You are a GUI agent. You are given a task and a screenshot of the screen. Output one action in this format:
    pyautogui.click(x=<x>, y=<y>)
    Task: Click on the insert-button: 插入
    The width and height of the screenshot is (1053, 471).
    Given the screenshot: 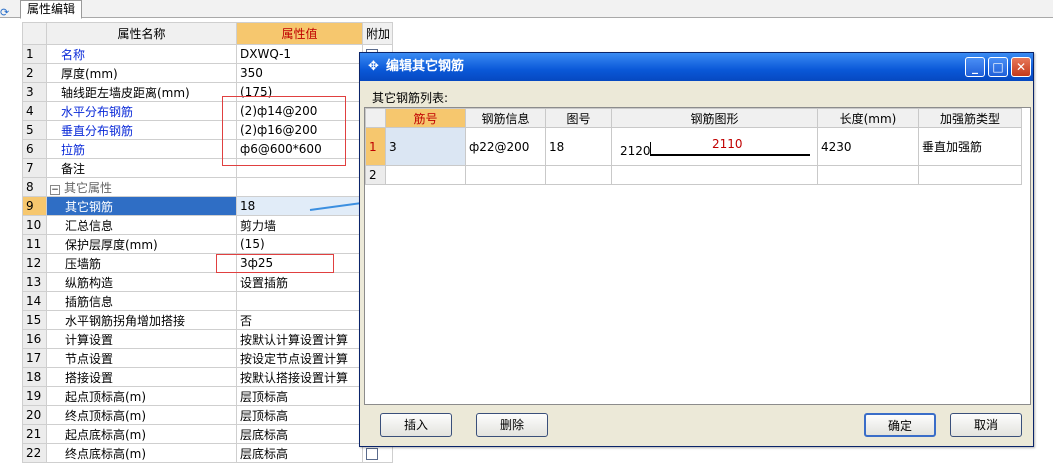 What is the action you would take?
    pyautogui.click(x=416, y=425)
    